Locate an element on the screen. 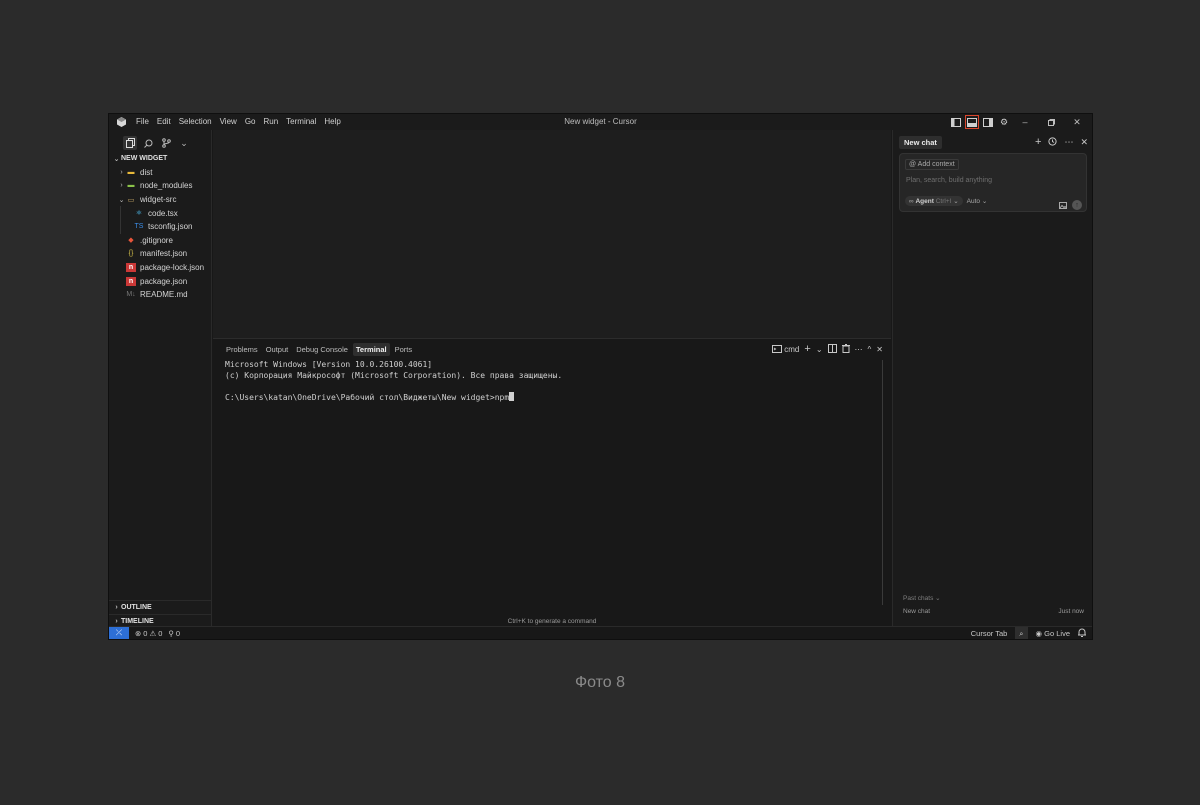  minimize-icon: – is located at coordinates (1025, 122).